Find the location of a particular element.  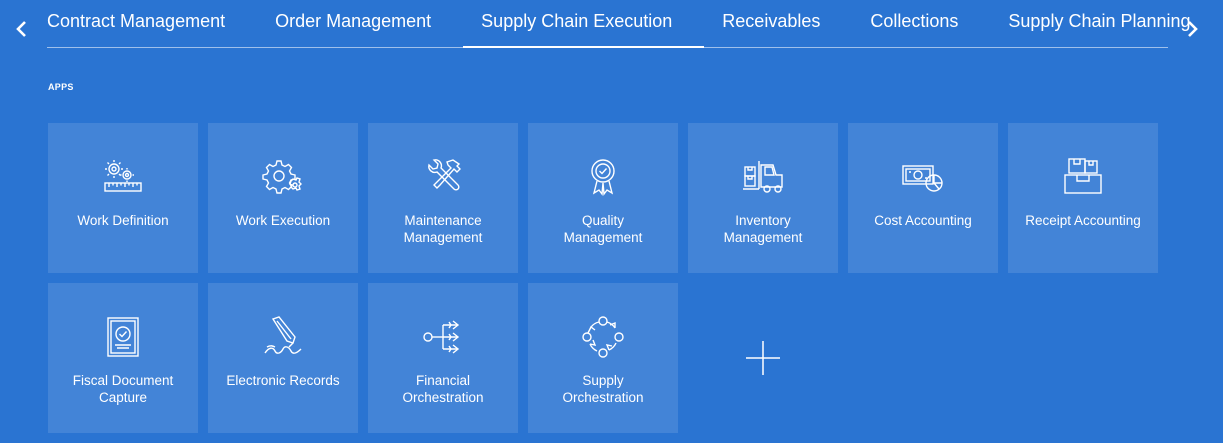

ribbon-award-icon is located at coordinates (603, 177).